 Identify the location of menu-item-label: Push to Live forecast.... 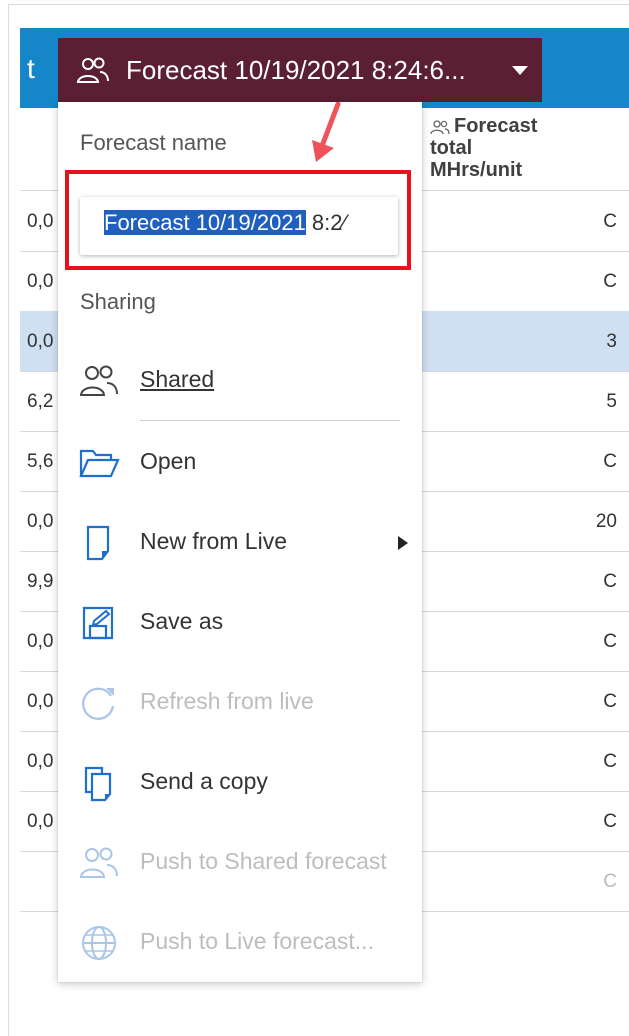
(257, 941).